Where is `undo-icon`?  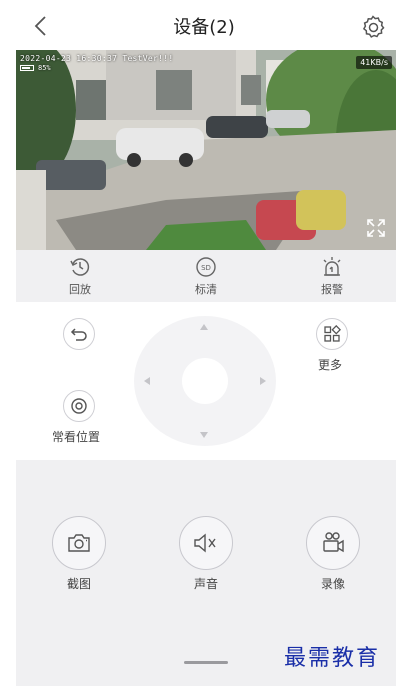
undo-icon is located at coordinates (78, 334).